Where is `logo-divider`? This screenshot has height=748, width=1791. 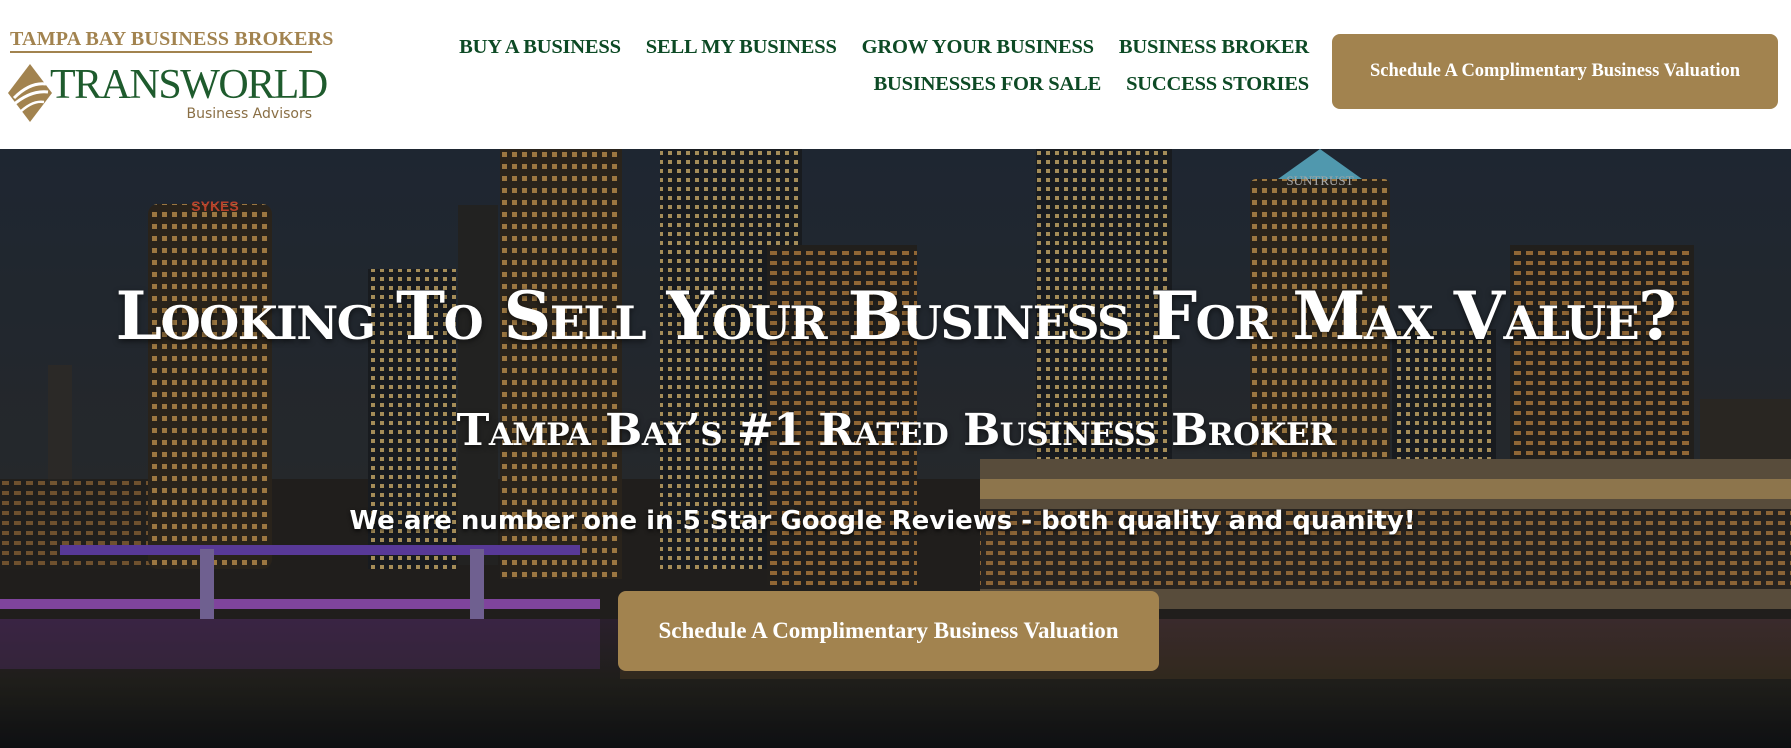
logo-divider is located at coordinates (161, 52).